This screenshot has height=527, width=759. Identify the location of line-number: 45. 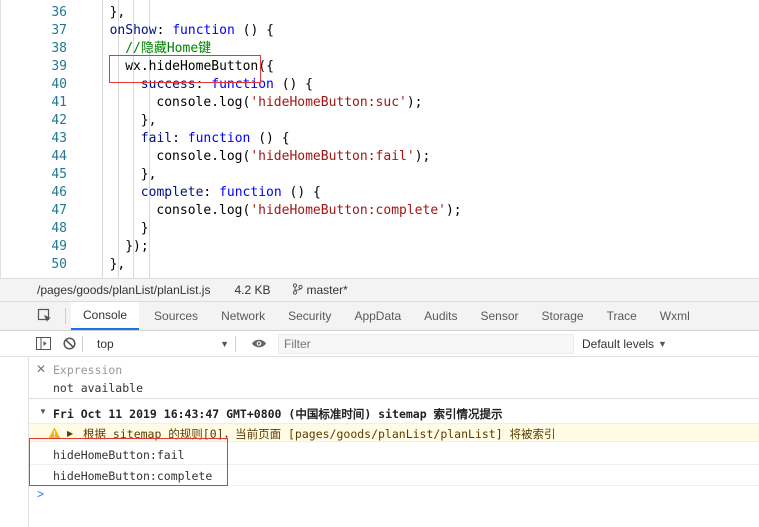
(59, 174).